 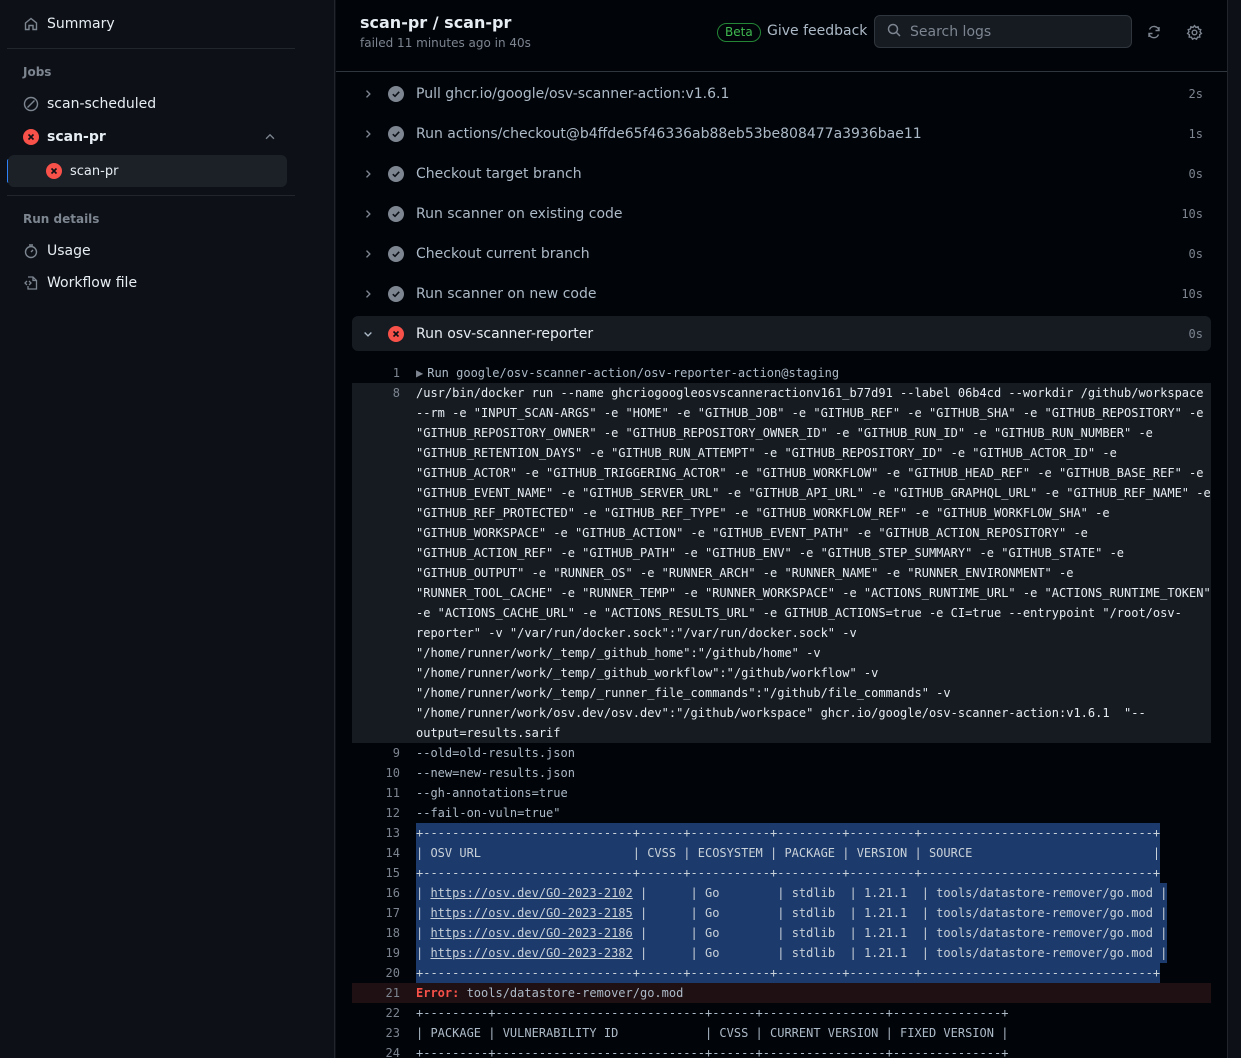 What do you see at coordinates (376, 833) in the screenshot?
I see `line-number: 13` at bounding box center [376, 833].